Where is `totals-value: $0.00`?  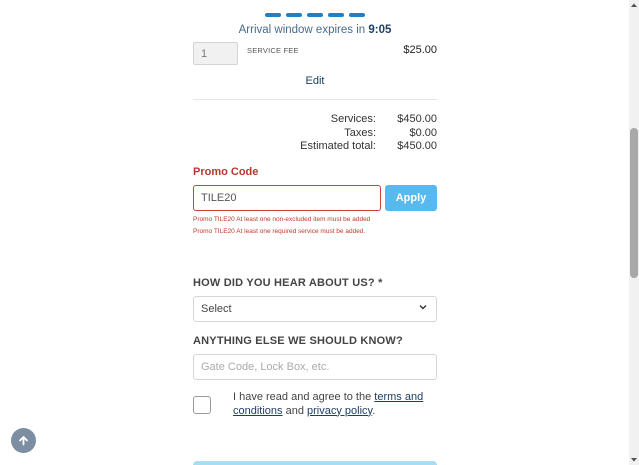
totals-value: $0.00 is located at coordinates (423, 132).